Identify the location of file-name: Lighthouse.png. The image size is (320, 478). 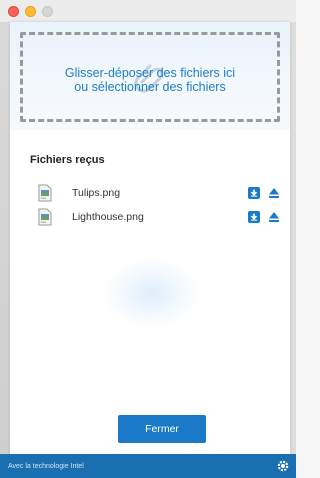
(108, 217).